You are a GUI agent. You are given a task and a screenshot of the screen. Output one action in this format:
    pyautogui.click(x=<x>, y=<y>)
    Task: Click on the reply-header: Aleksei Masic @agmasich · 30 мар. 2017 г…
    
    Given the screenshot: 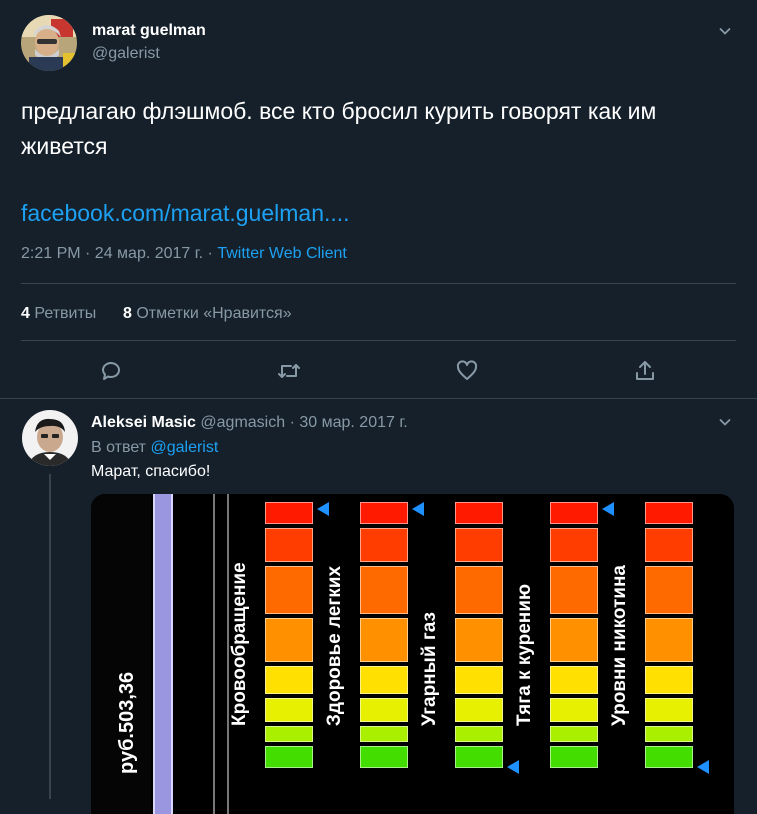 What is the action you would take?
    pyautogui.click(x=249, y=423)
    